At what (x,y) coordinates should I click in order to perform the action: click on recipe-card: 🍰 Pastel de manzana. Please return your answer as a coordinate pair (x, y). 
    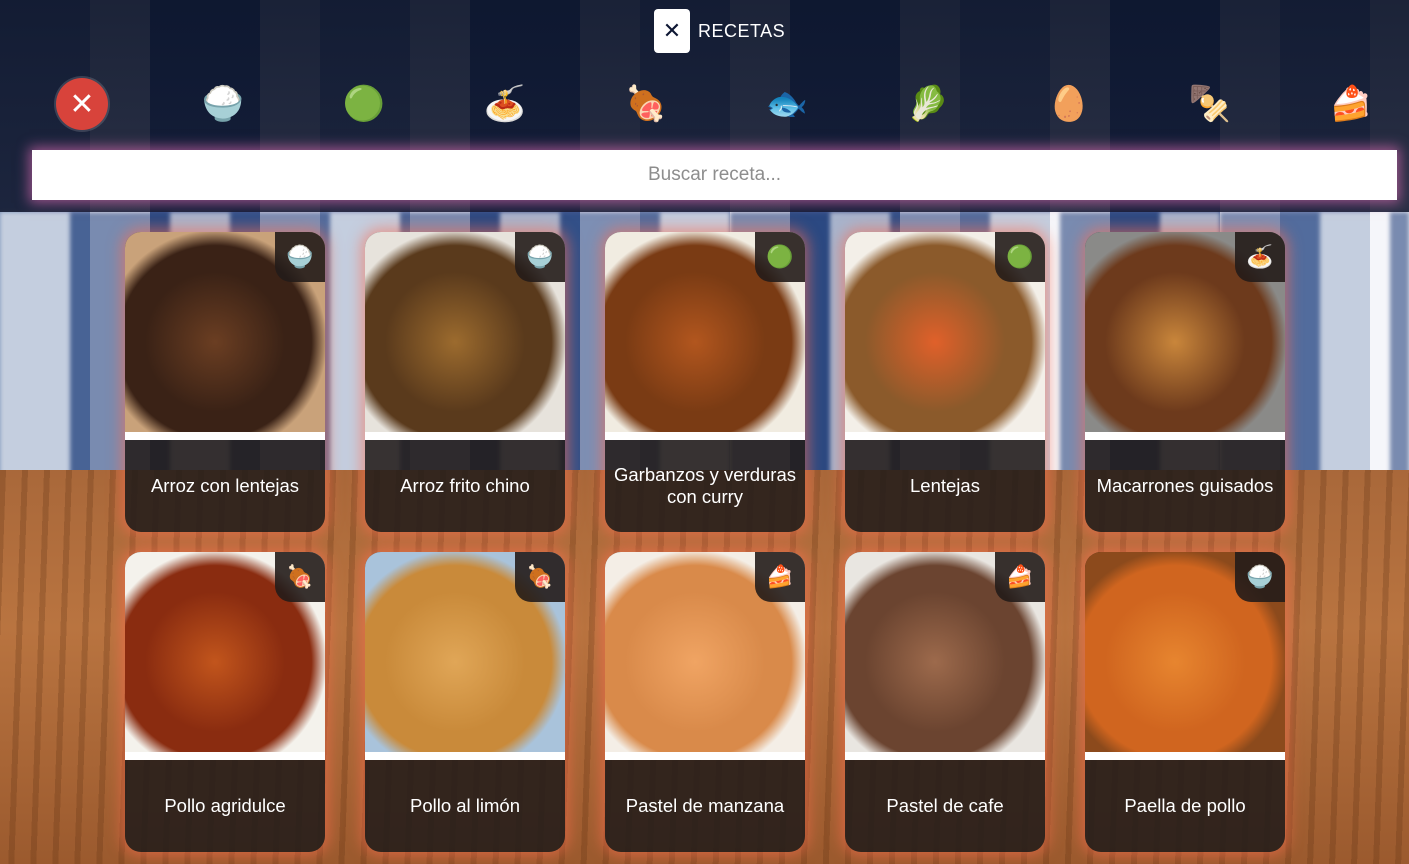
    Looking at the image, I should click on (705, 702).